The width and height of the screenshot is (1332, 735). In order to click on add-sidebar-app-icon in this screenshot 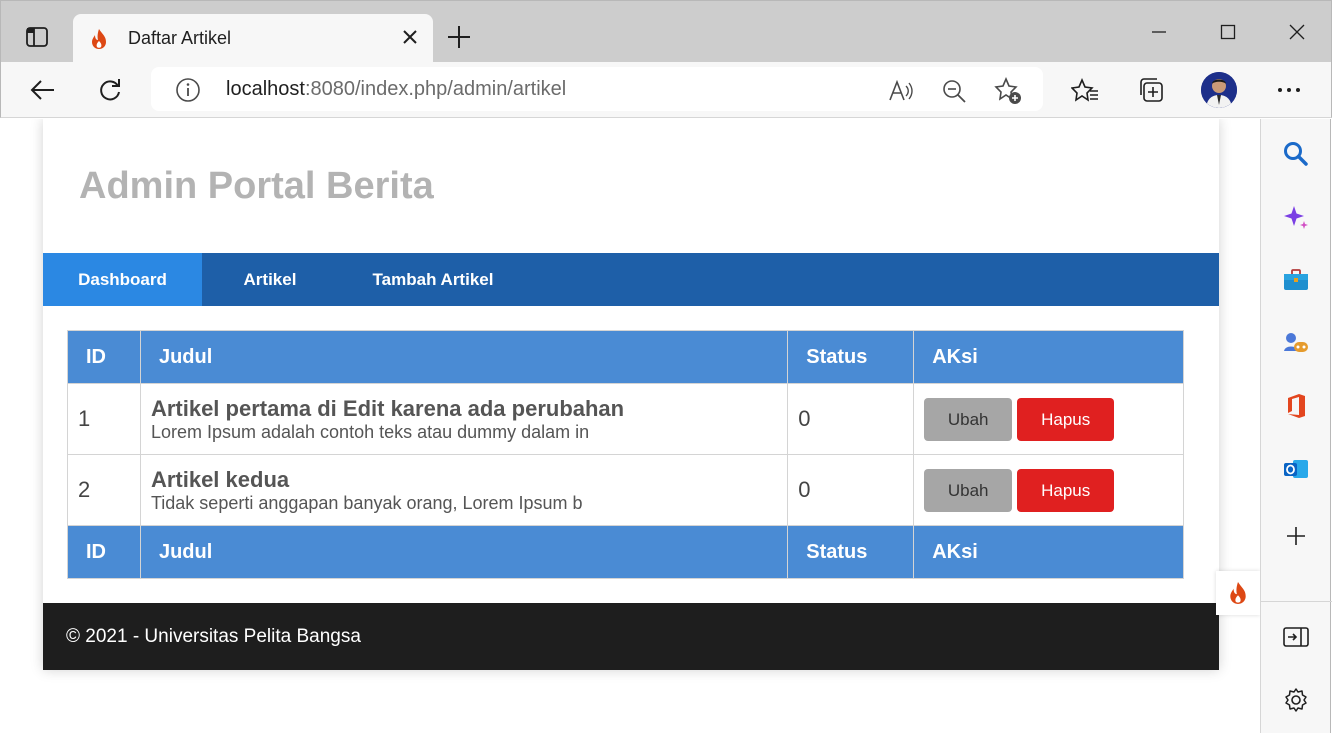, I will do `click(1296, 536)`.